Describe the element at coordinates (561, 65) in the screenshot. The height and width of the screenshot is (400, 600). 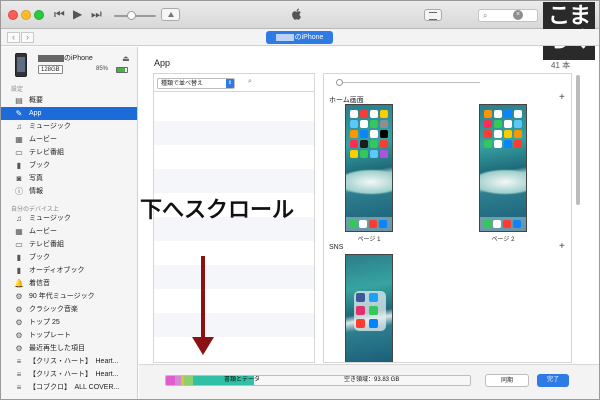
I see `app-count: 41 本` at that location.